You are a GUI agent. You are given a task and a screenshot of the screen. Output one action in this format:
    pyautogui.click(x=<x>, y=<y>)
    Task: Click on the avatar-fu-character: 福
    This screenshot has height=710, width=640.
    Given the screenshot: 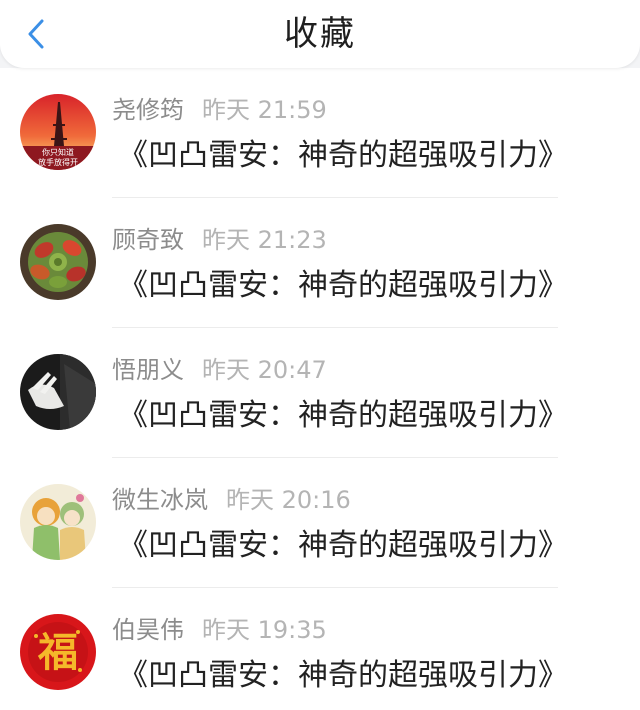 What is the action you would take?
    pyautogui.click(x=57, y=653)
    